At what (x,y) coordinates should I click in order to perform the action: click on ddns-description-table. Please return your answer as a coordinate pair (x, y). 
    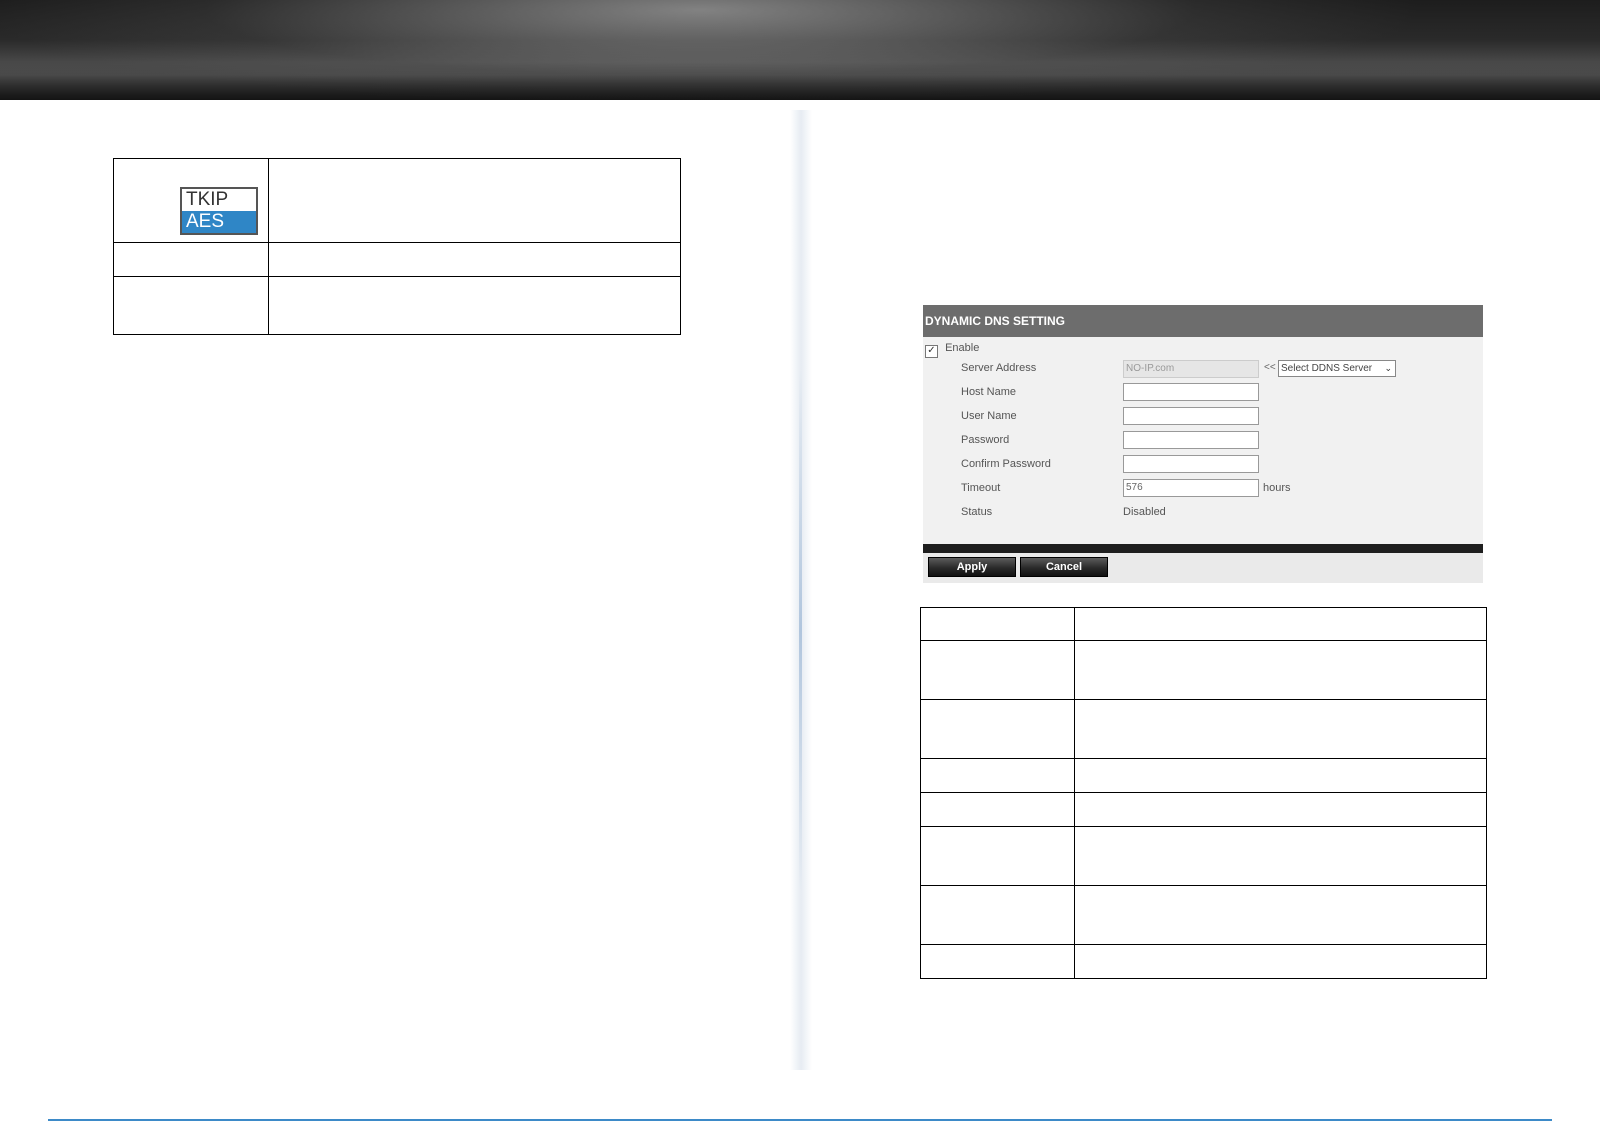
    Looking at the image, I should click on (1203, 793).